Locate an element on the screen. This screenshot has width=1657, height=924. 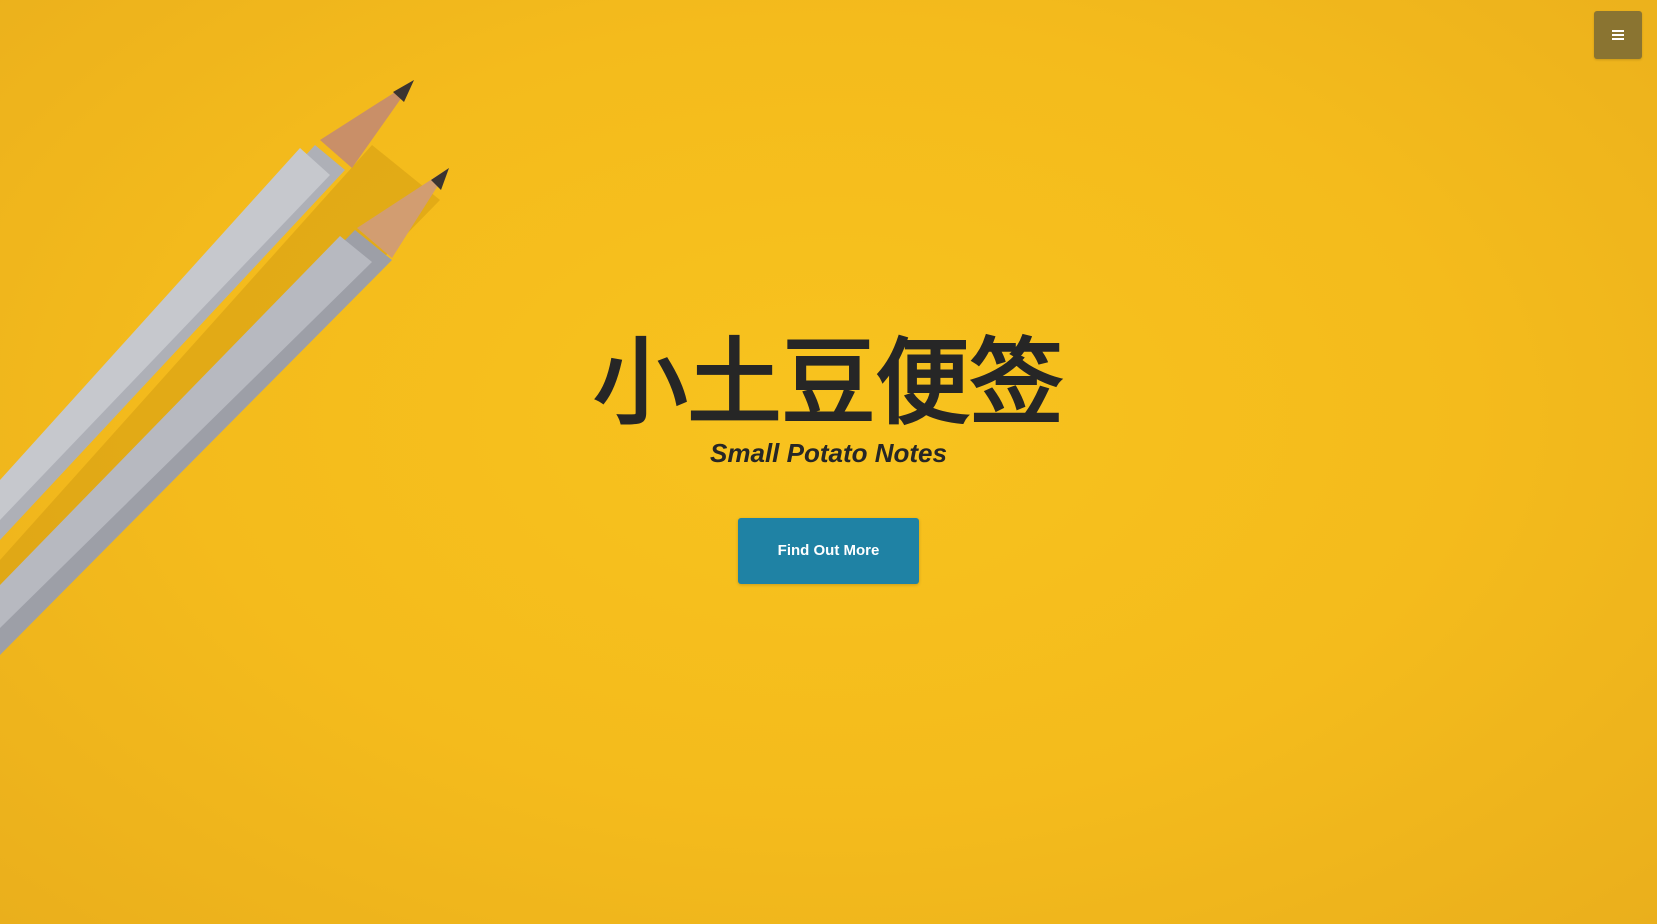
find-out-more-button: Find Out More is located at coordinates (828, 551).